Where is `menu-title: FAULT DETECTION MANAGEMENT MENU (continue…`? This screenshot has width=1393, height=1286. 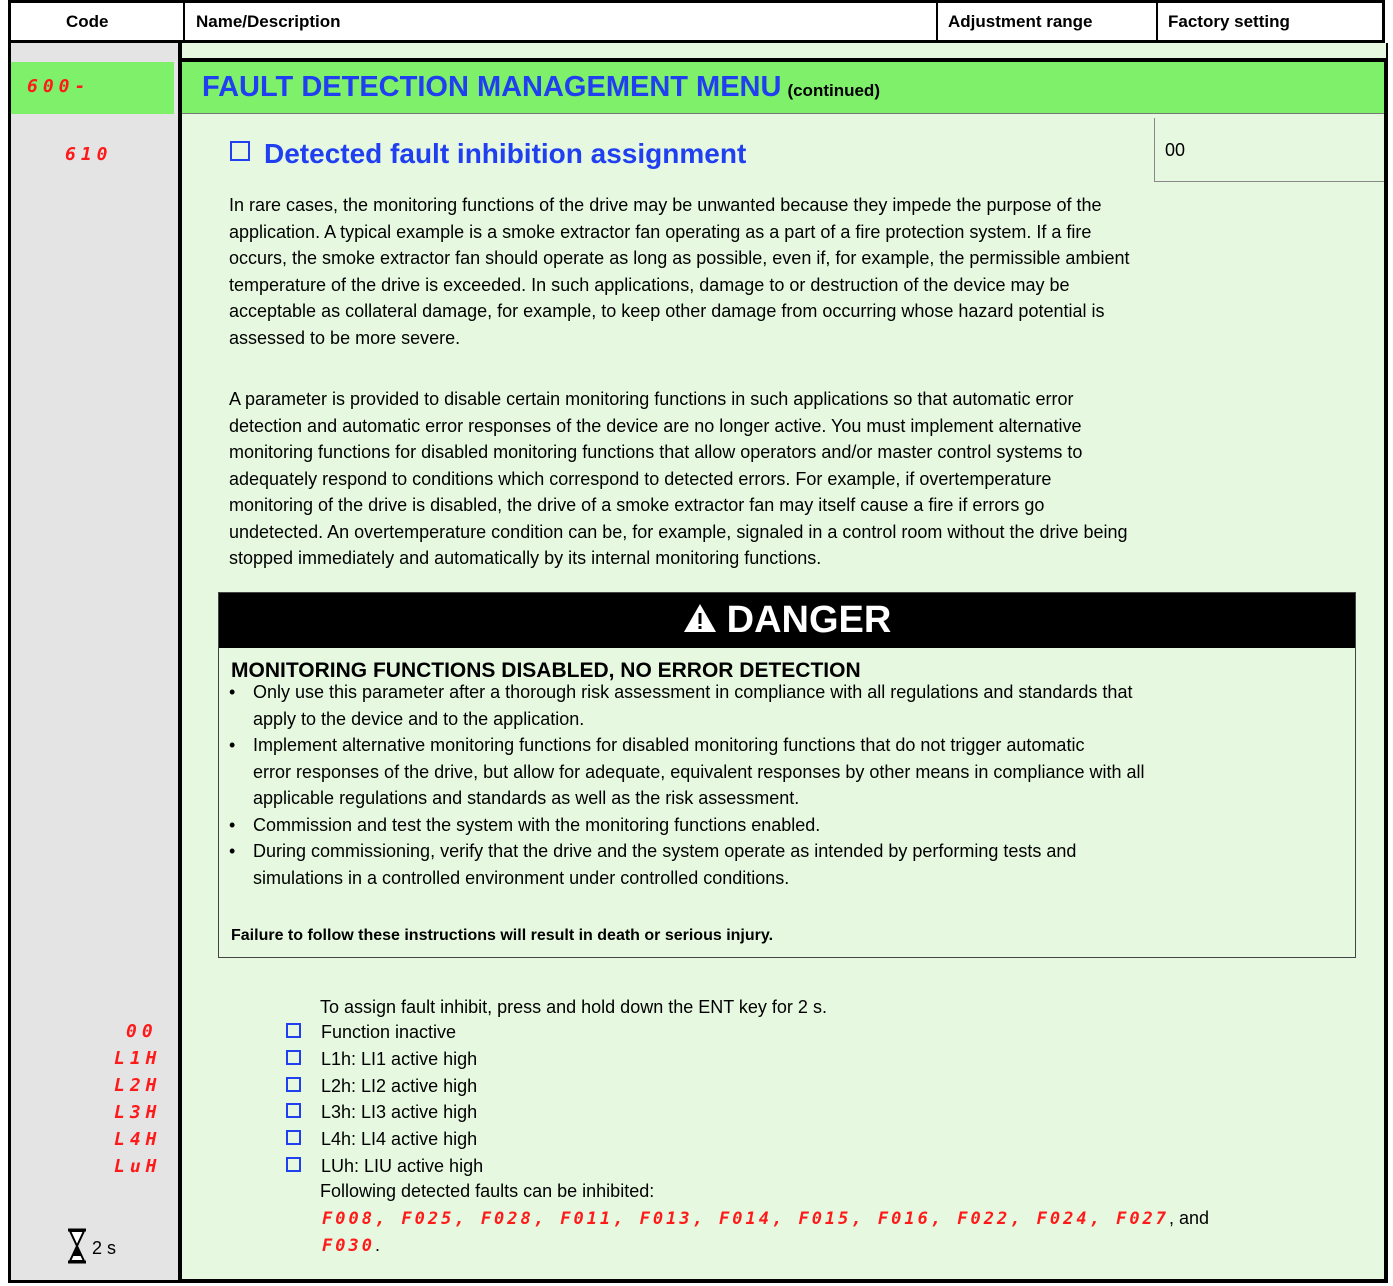 menu-title: FAULT DETECTION MANAGEMENT MENU (continue… is located at coordinates (541, 87).